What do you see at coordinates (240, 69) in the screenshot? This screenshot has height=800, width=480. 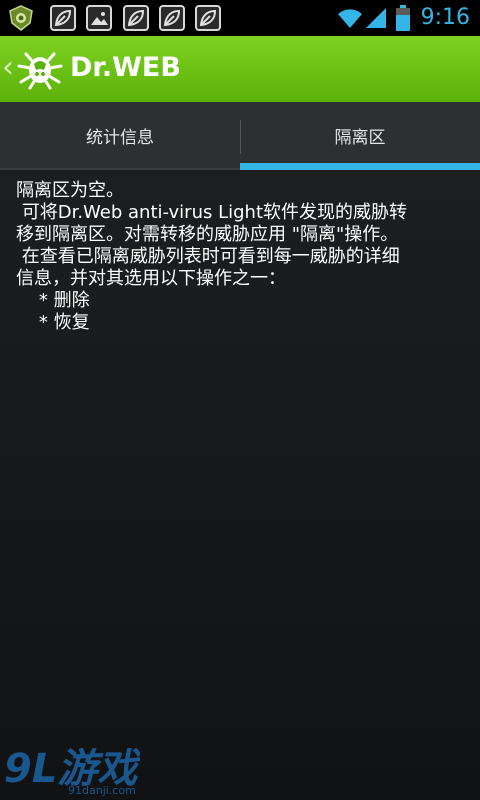 I see `action-bar: ‹ Dr.WEB` at bounding box center [240, 69].